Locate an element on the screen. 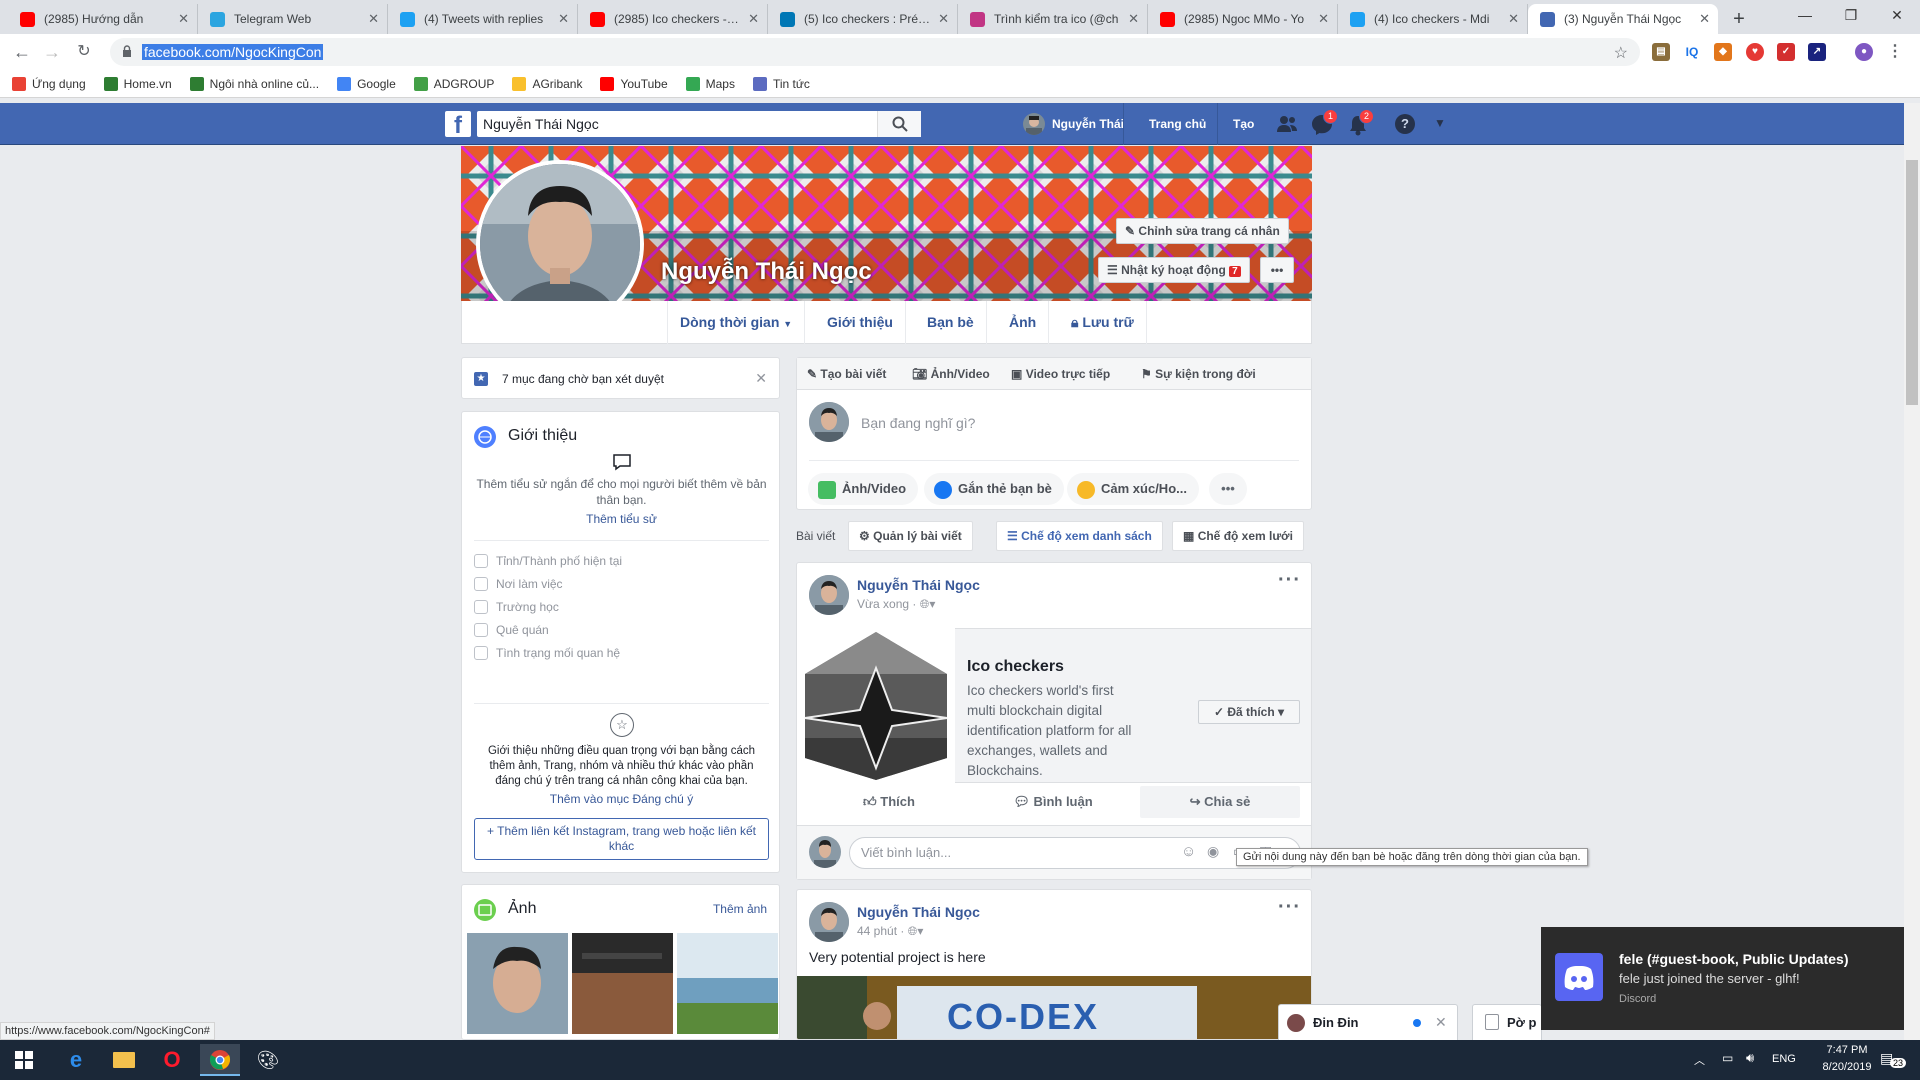 Image resolution: width=1920 pixels, height=1080 pixels. composer-input: Bạn đang nghĩ gì? is located at coordinates (918, 423).